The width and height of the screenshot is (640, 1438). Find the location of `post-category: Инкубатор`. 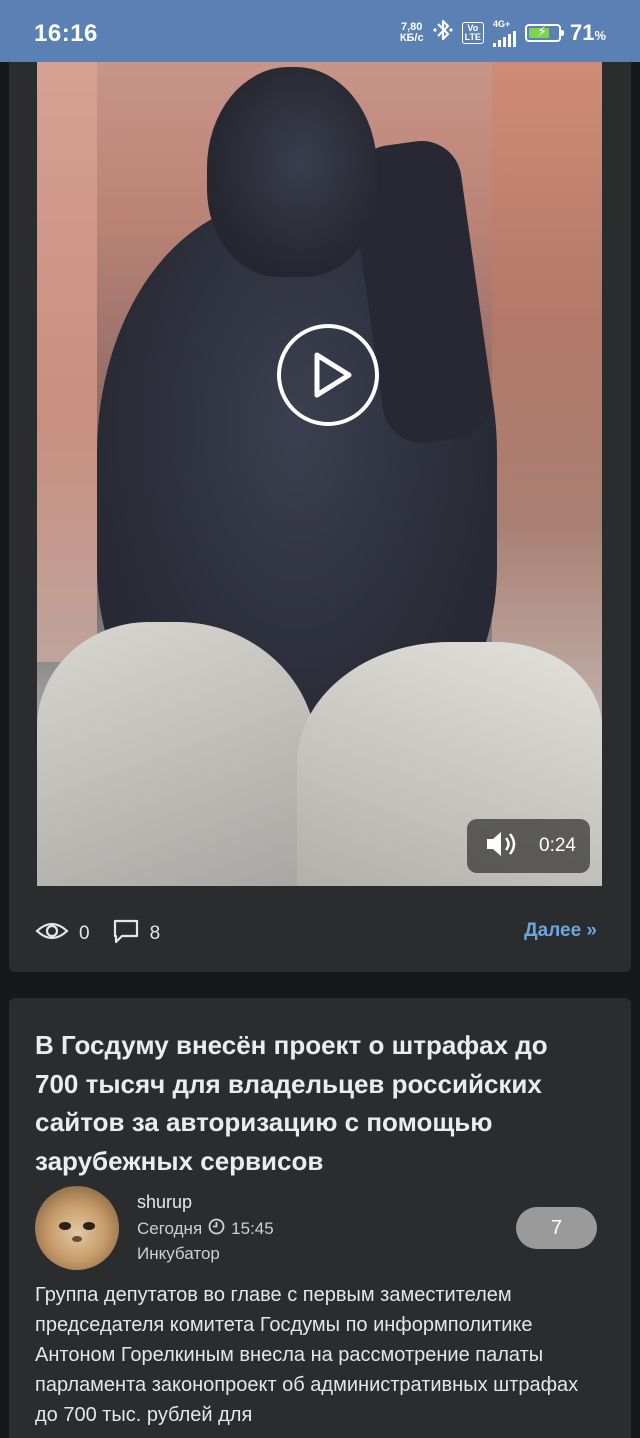

post-category: Инкубатор is located at coordinates (178, 1254).